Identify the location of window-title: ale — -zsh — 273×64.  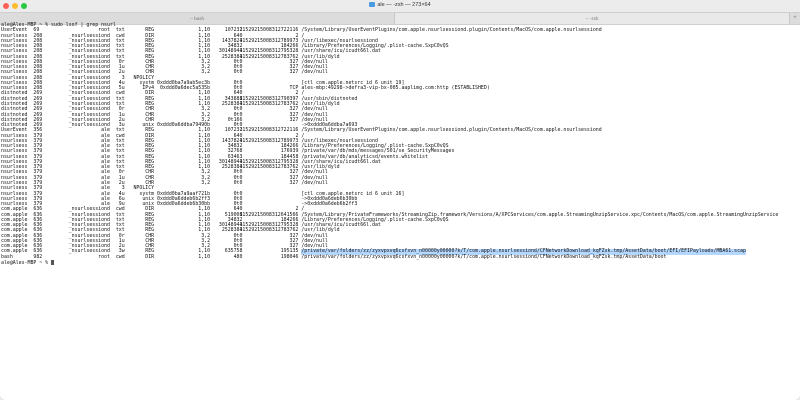
(400, 5).